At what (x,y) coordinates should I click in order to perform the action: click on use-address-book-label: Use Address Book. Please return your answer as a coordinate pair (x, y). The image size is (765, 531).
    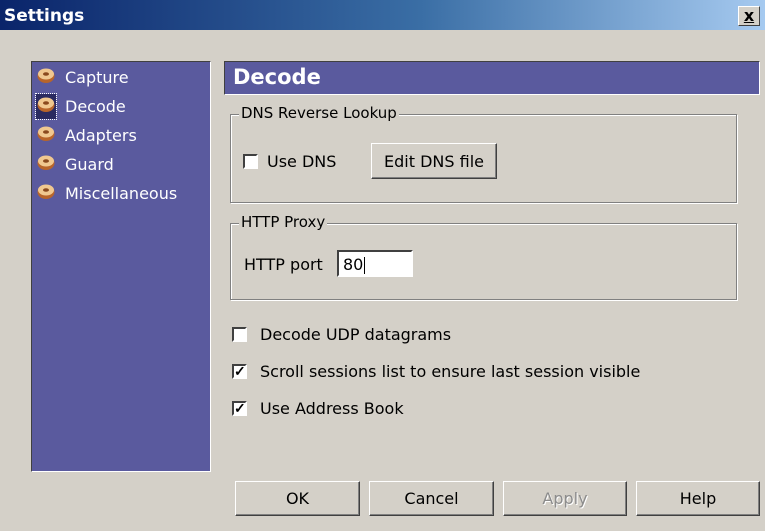
    Looking at the image, I should click on (332, 408).